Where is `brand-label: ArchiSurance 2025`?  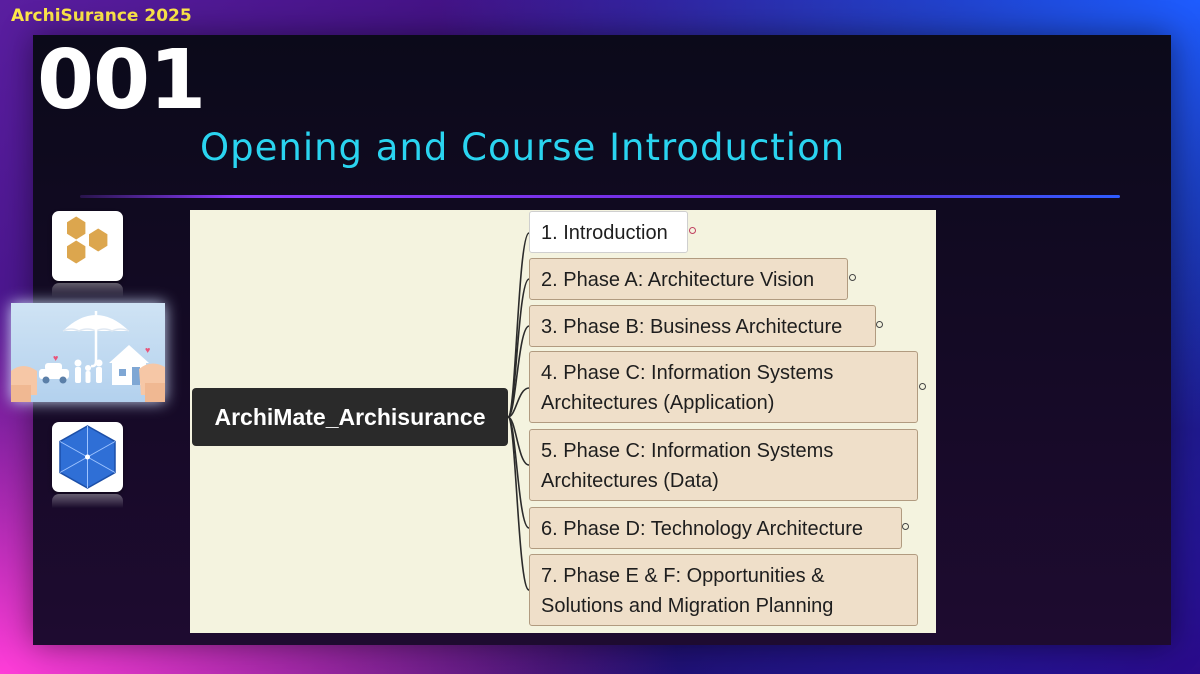
brand-label: ArchiSurance 2025 is located at coordinates (101, 16).